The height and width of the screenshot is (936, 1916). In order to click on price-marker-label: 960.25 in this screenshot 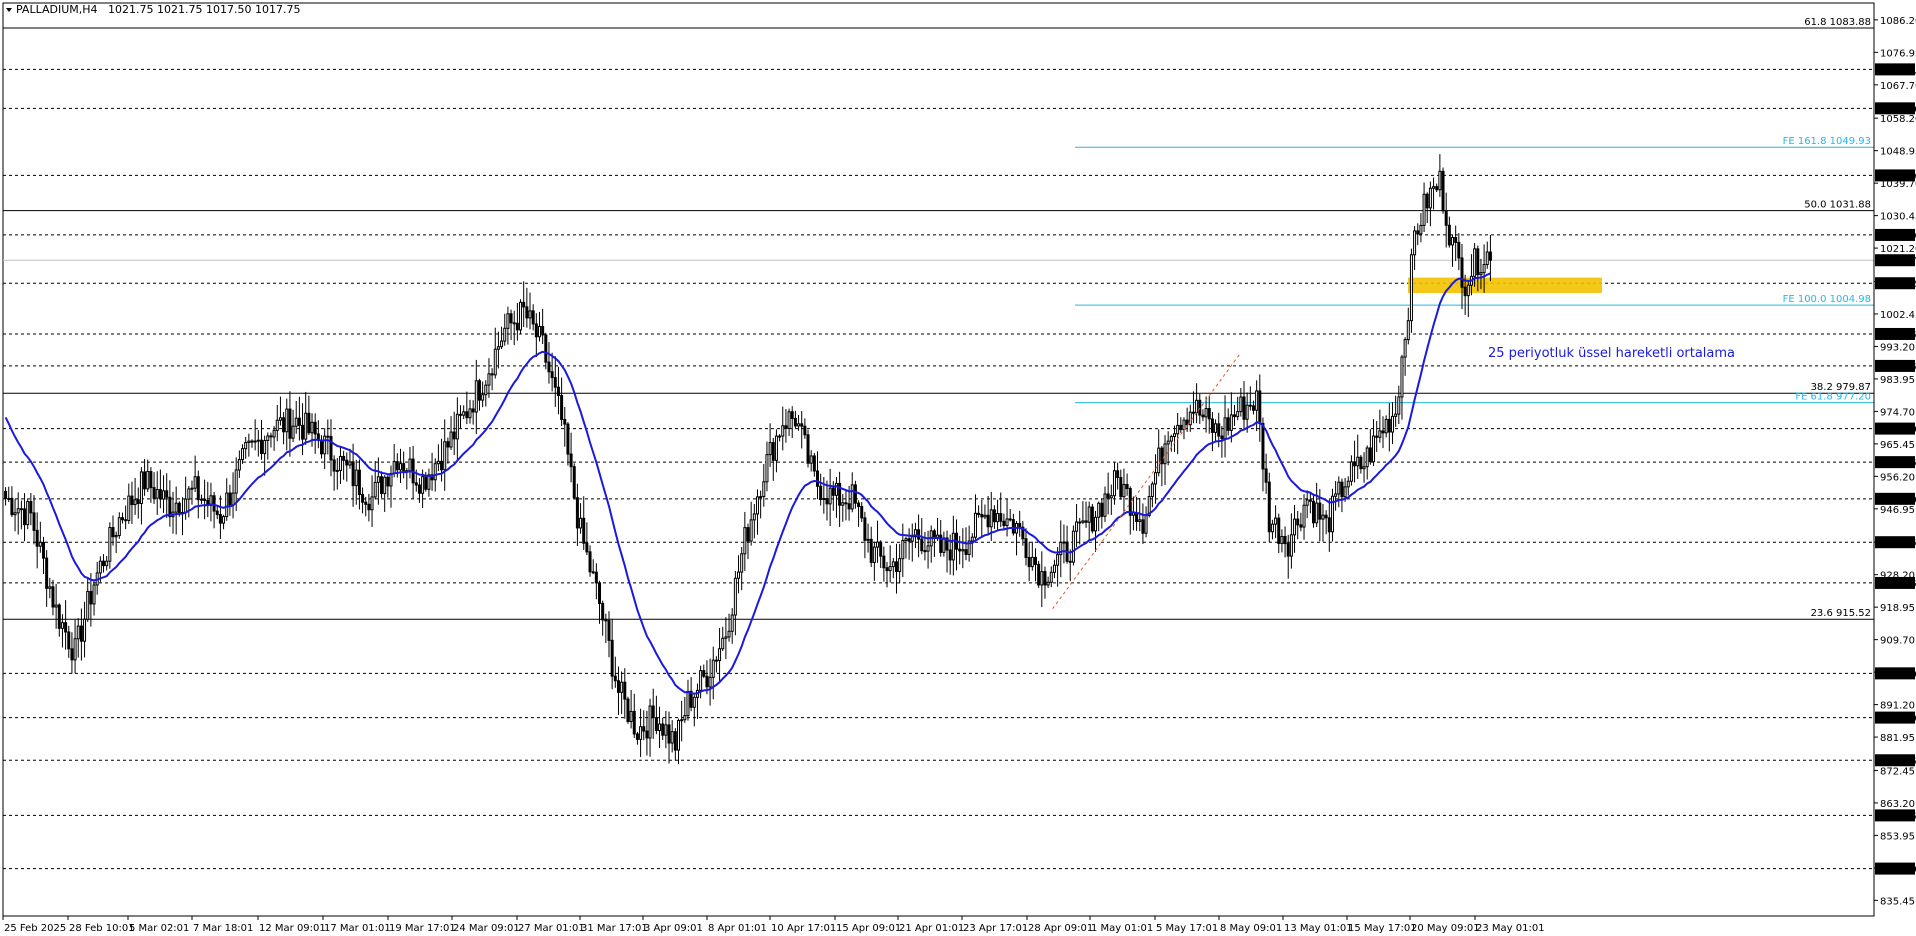, I will do `click(1897, 463)`.